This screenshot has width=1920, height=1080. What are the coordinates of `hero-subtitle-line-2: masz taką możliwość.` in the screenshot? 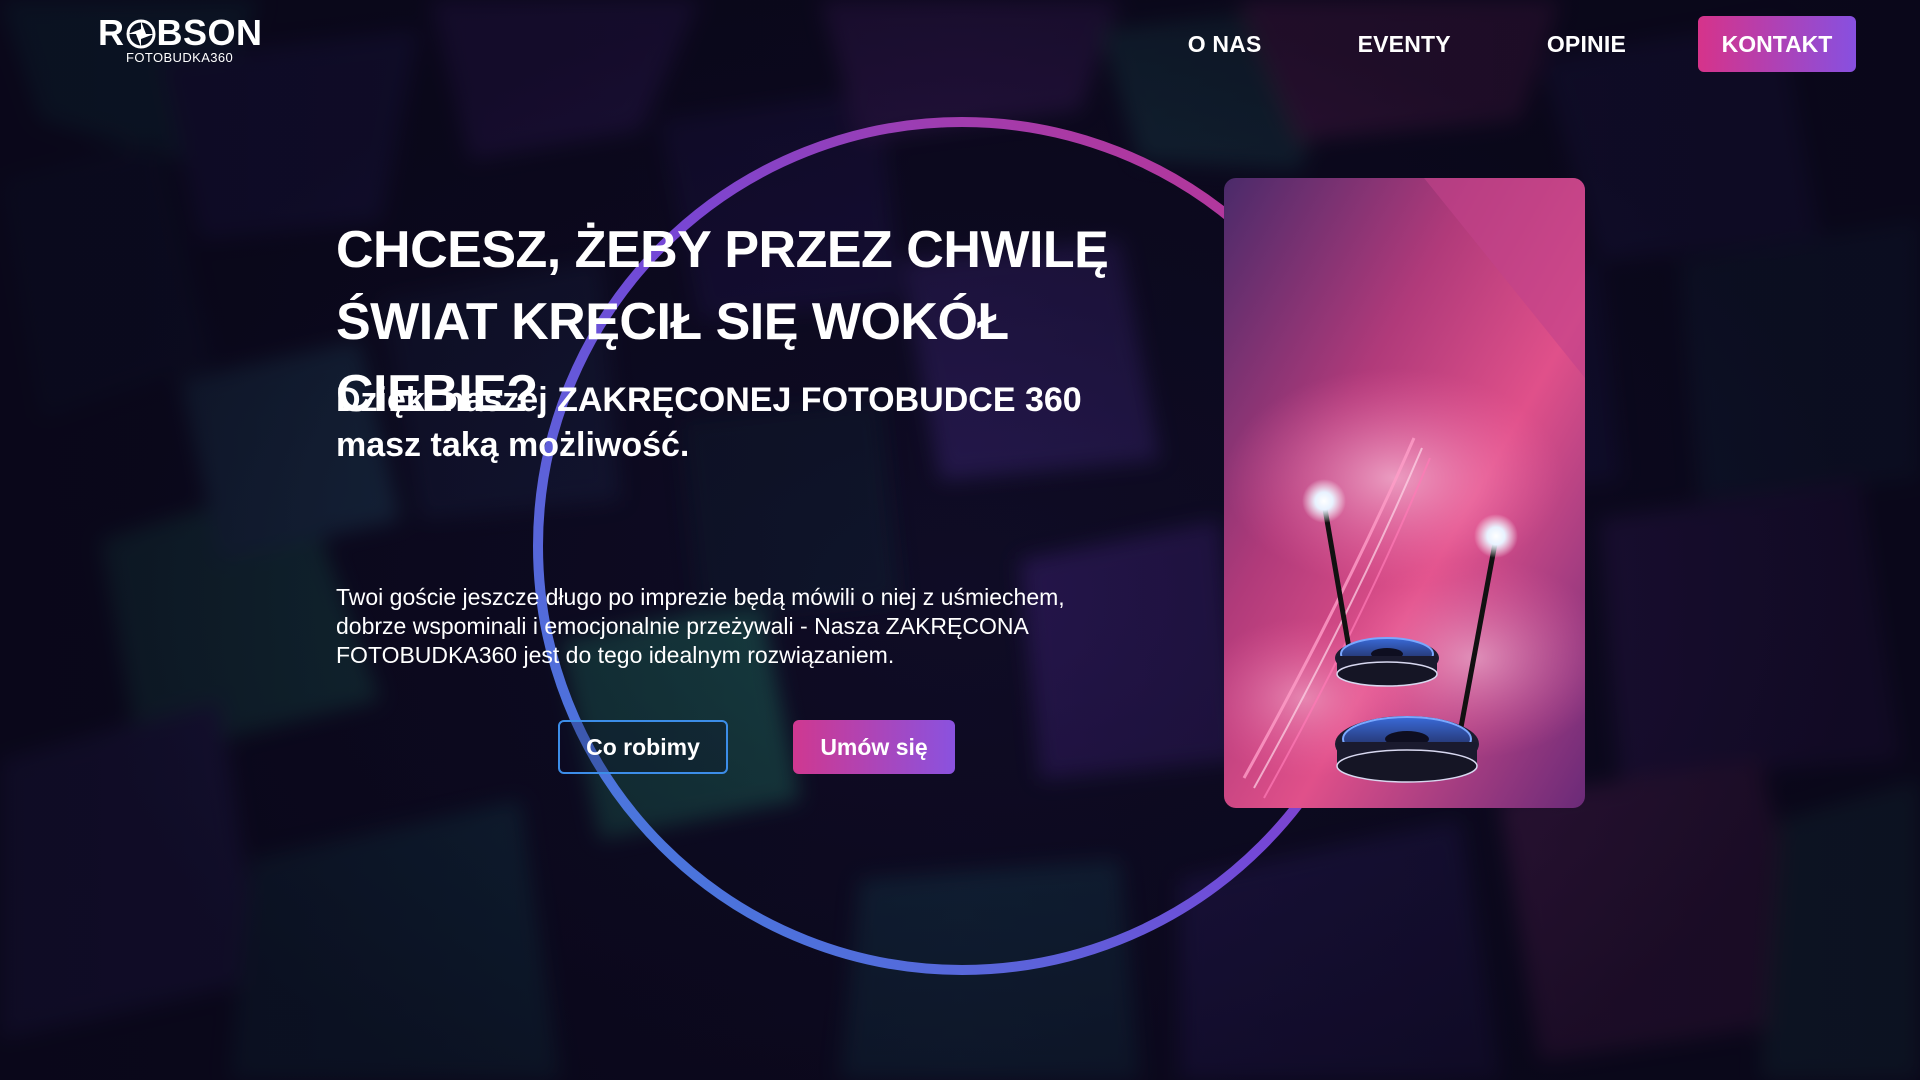 It's located at (513, 445).